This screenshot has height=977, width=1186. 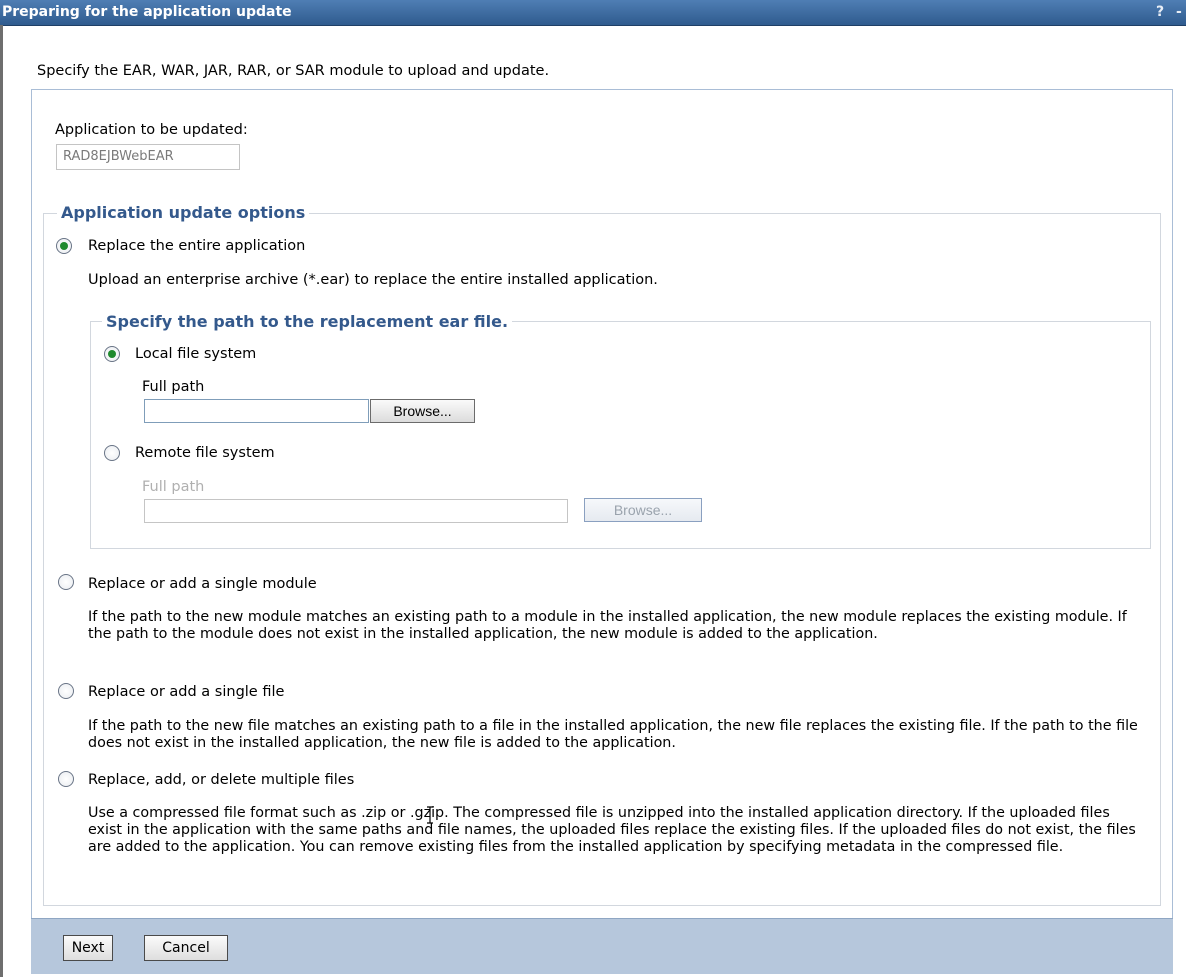 I want to click on window-title: Preparing for the application update, so click(x=147, y=12).